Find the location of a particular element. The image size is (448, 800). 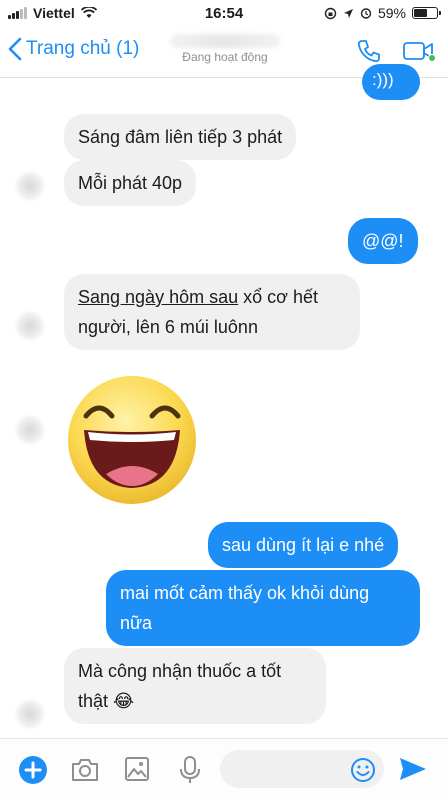

laughing-face-sticker is located at coordinates (132, 440).